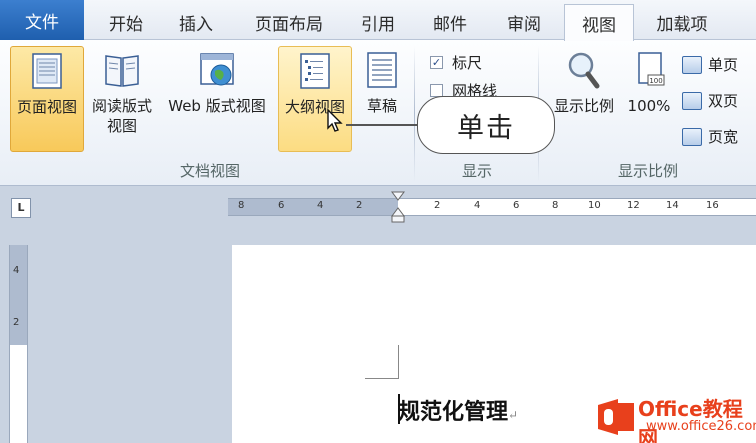  Describe the element at coordinates (42, 20) in the screenshot. I see `tab-file: 文件` at that location.